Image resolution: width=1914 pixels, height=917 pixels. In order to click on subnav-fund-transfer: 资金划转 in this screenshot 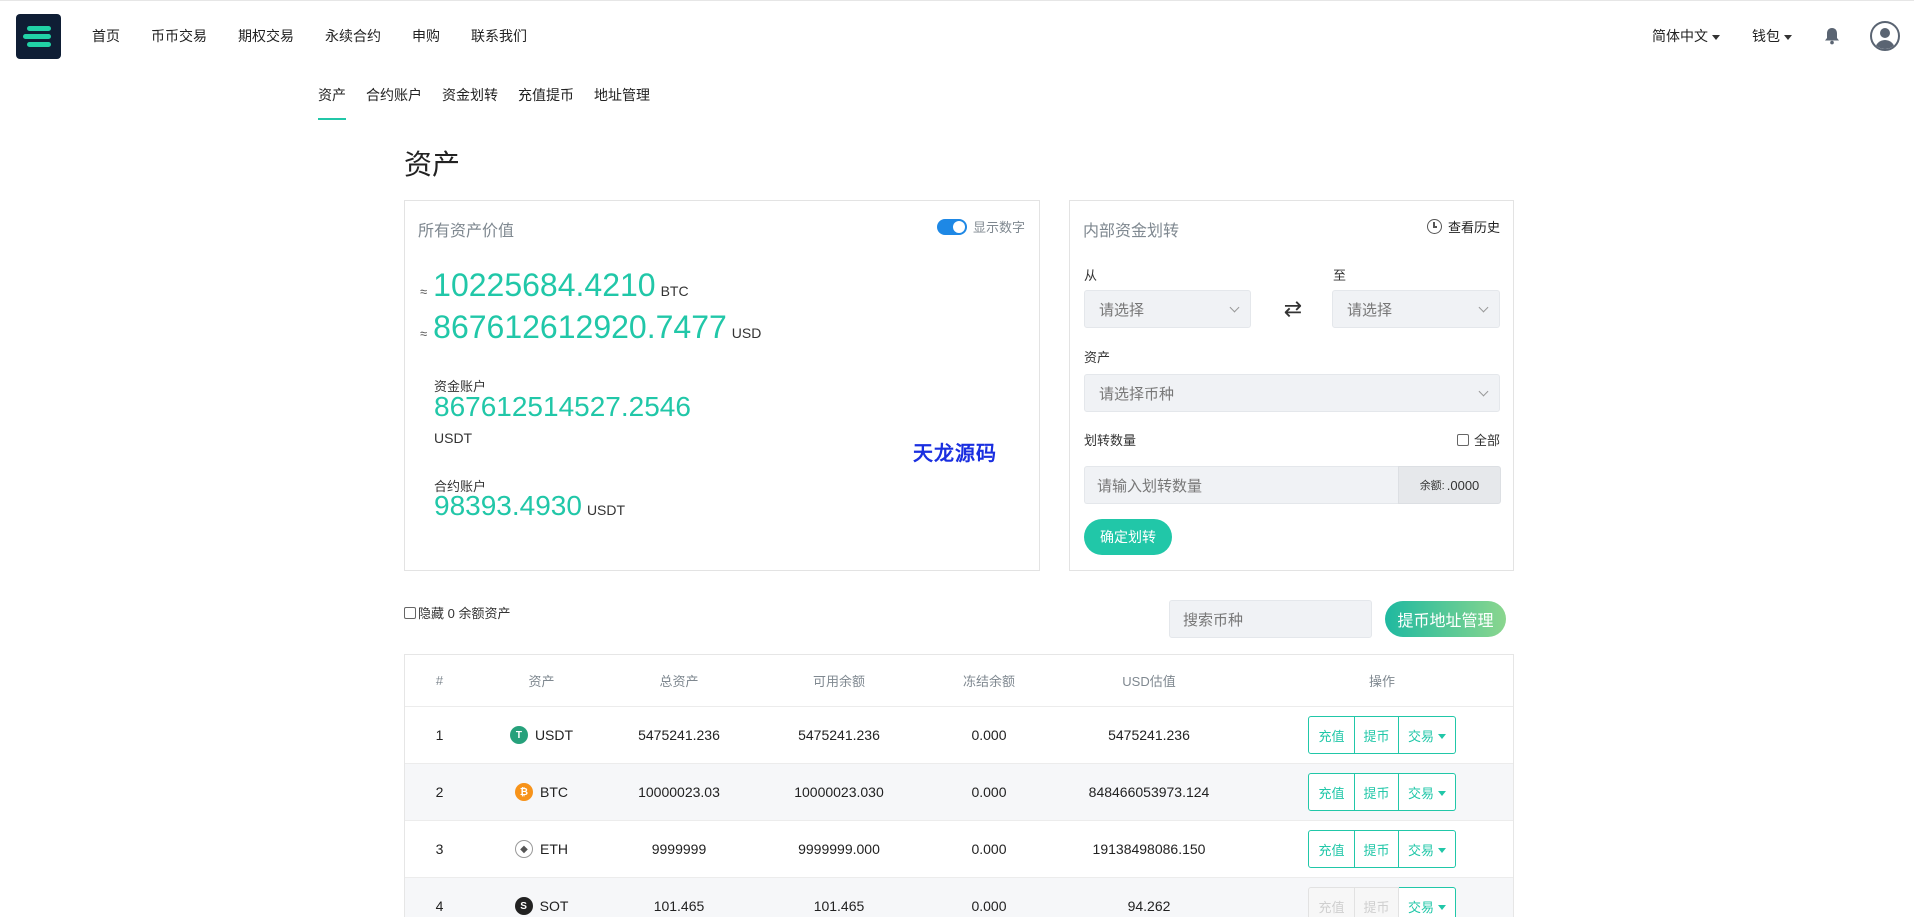, I will do `click(470, 102)`.